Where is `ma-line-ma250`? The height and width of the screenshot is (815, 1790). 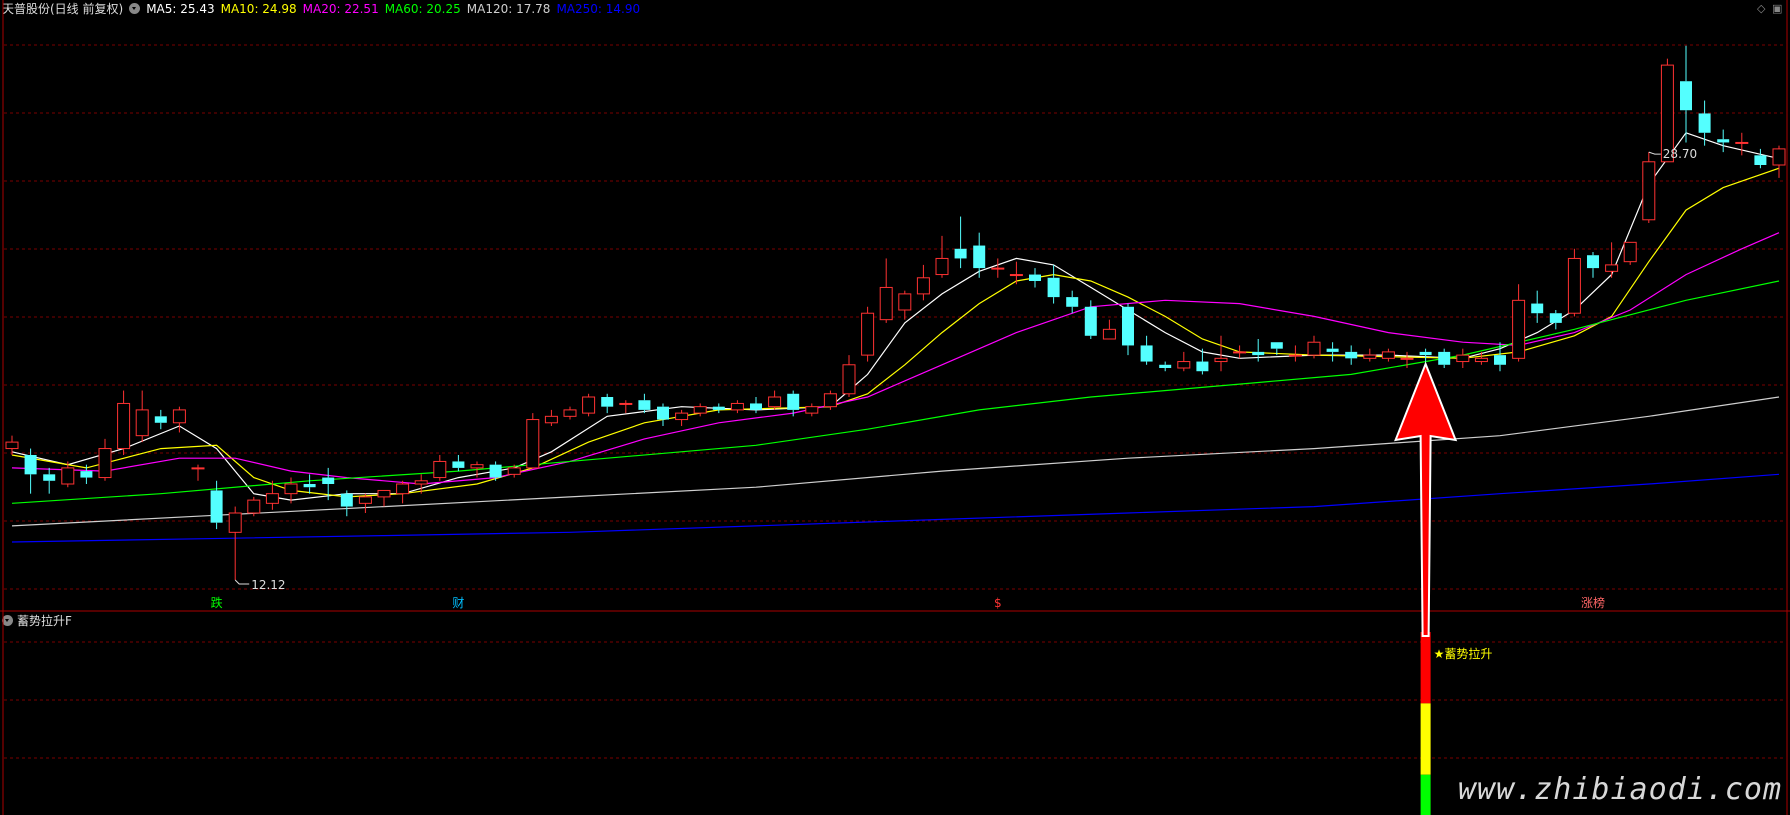 ma-line-ma250 is located at coordinates (895, 508).